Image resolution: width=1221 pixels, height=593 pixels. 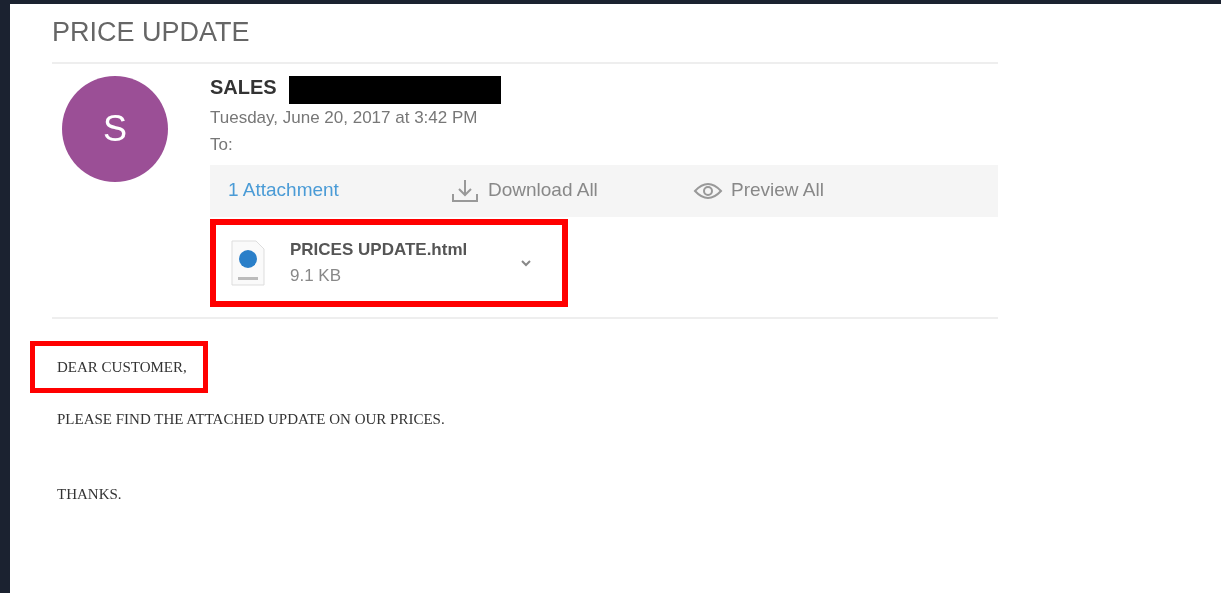 What do you see at coordinates (344, 118) in the screenshot?
I see `email-date: Tuesday, June 20, 2017 at 3:42 PM` at bounding box center [344, 118].